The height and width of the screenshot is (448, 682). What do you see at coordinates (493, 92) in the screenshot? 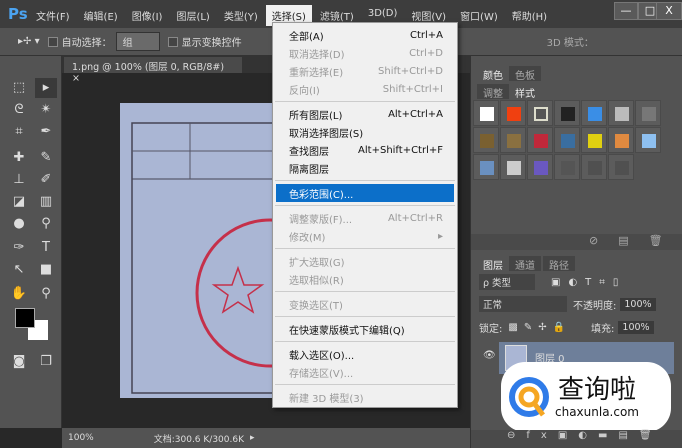
I see `tab-adjustments: 调整` at bounding box center [493, 92].